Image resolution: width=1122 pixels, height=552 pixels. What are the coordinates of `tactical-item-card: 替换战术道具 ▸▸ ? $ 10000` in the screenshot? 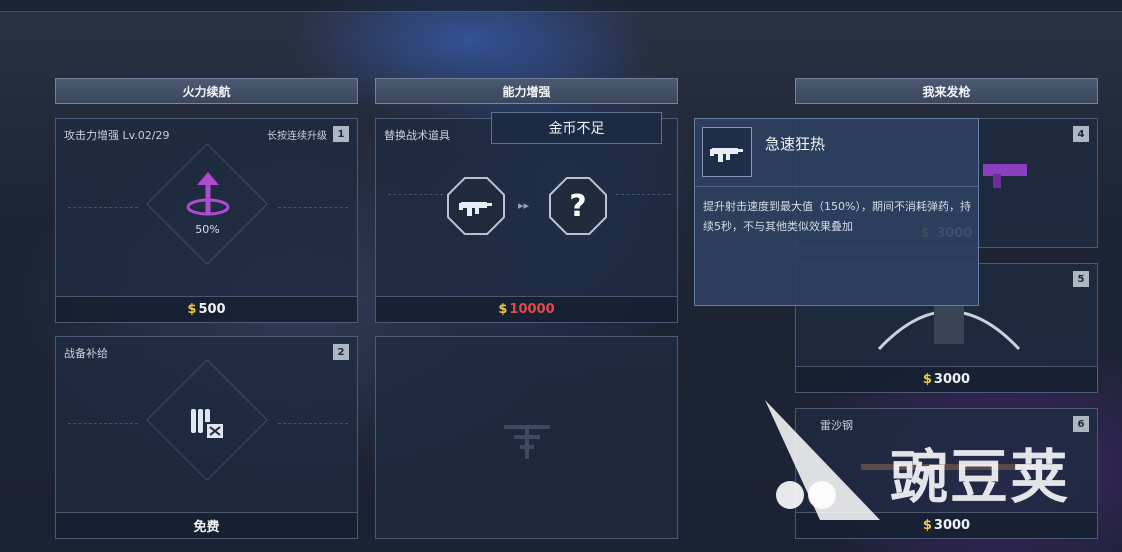 It's located at (526, 220).